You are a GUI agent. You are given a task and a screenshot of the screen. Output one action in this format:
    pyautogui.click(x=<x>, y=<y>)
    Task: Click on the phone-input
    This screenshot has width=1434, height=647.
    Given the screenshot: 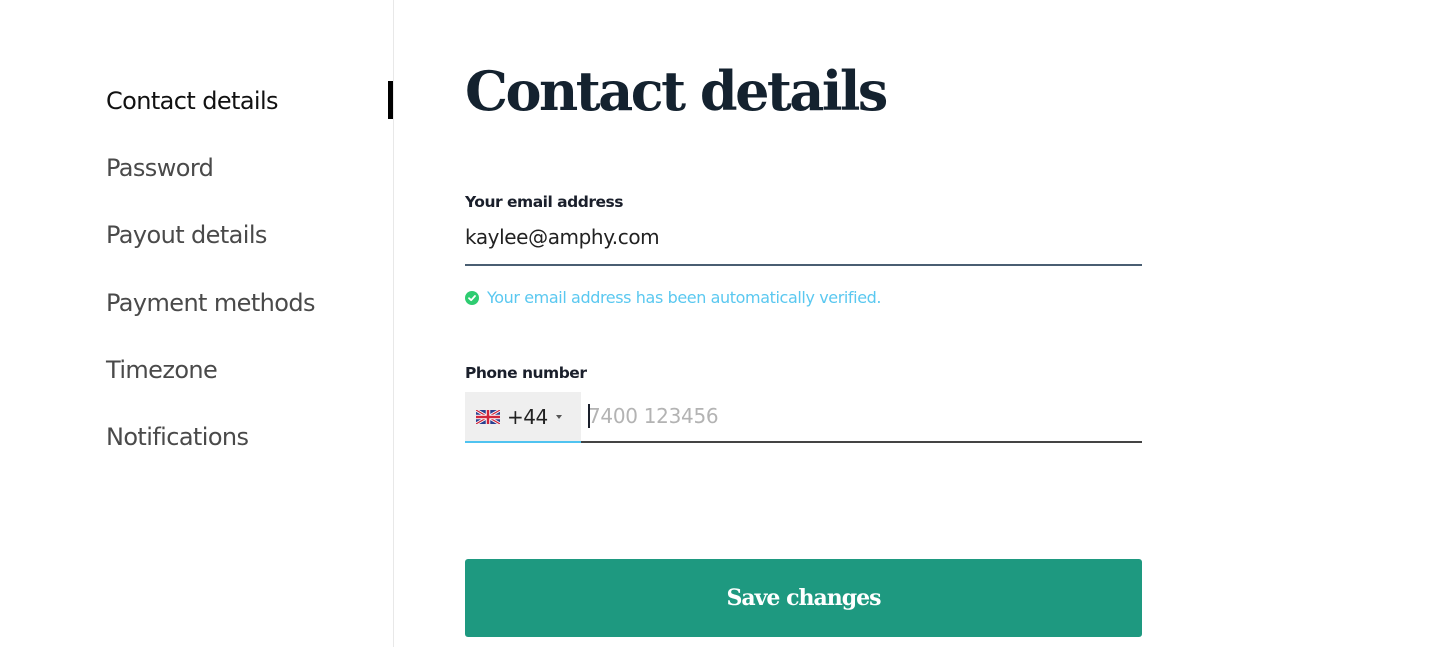 What is the action you would take?
    pyautogui.click(x=861, y=417)
    